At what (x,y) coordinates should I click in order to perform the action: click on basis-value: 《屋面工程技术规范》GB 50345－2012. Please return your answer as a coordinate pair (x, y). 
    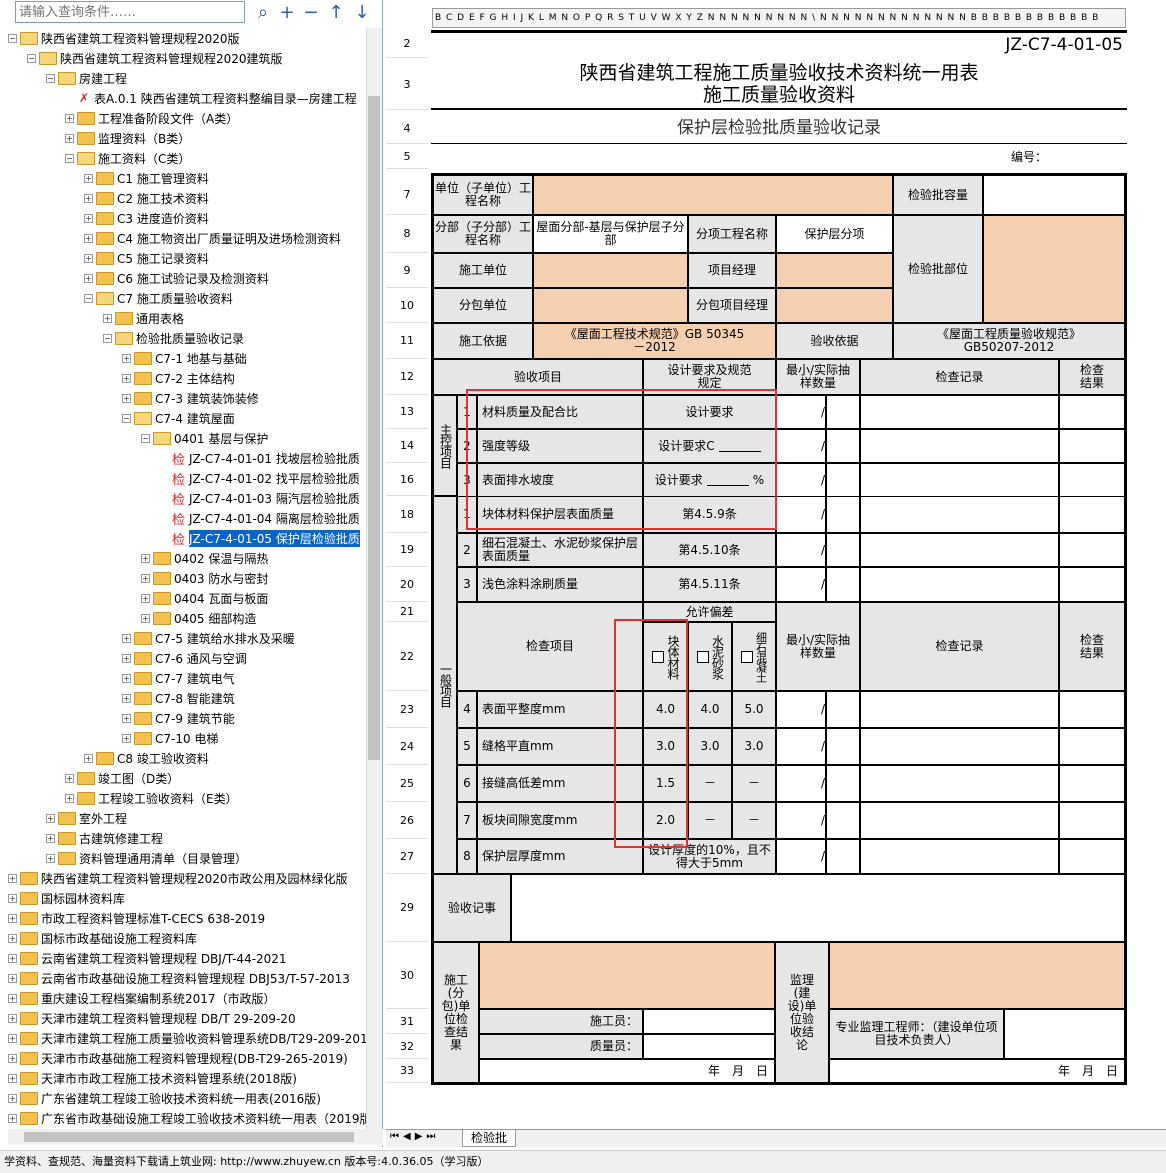
    Looking at the image, I should click on (654, 341).